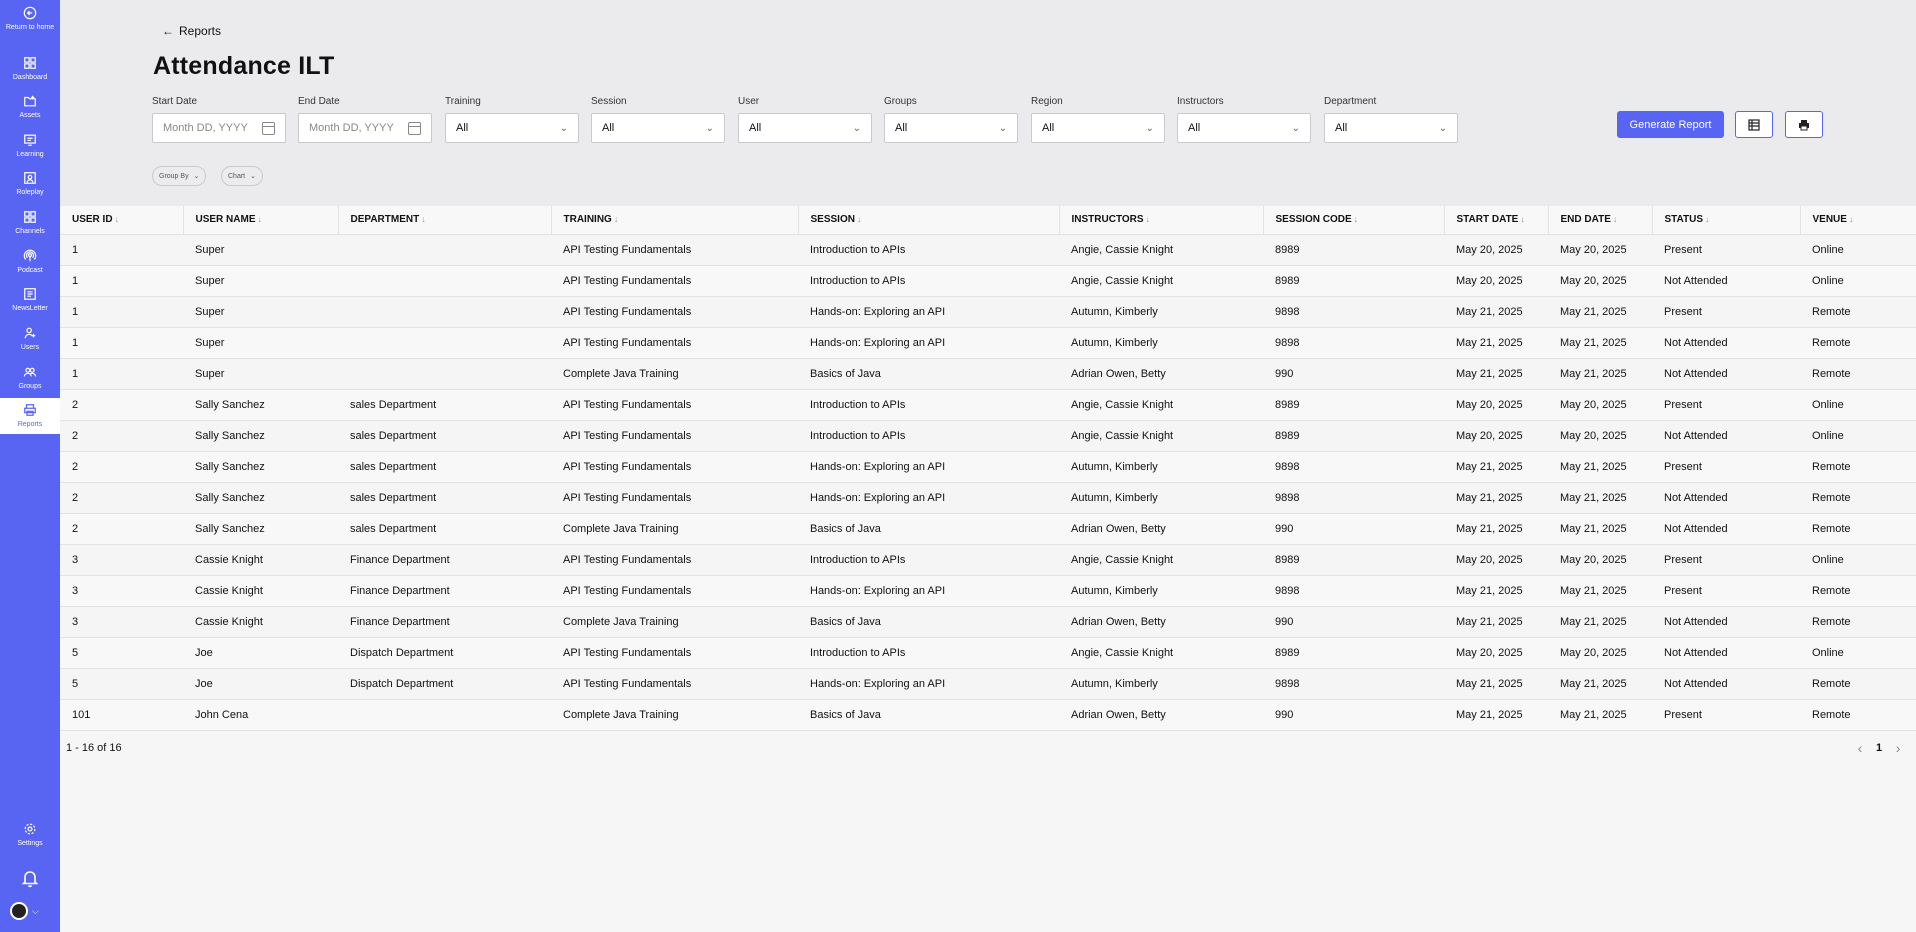 The height and width of the screenshot is (932, 1916). Describe the element at coordinates (30, 152) in the screenshot. I see `sidebar-item-learning: Learning` at that location.